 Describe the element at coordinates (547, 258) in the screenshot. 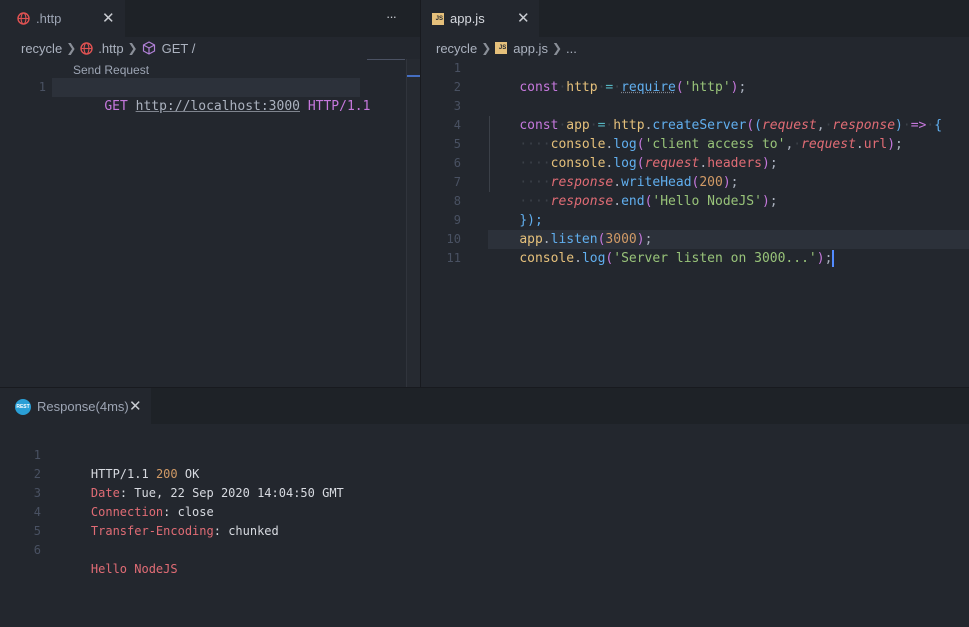

I see `variable: console` at that location.